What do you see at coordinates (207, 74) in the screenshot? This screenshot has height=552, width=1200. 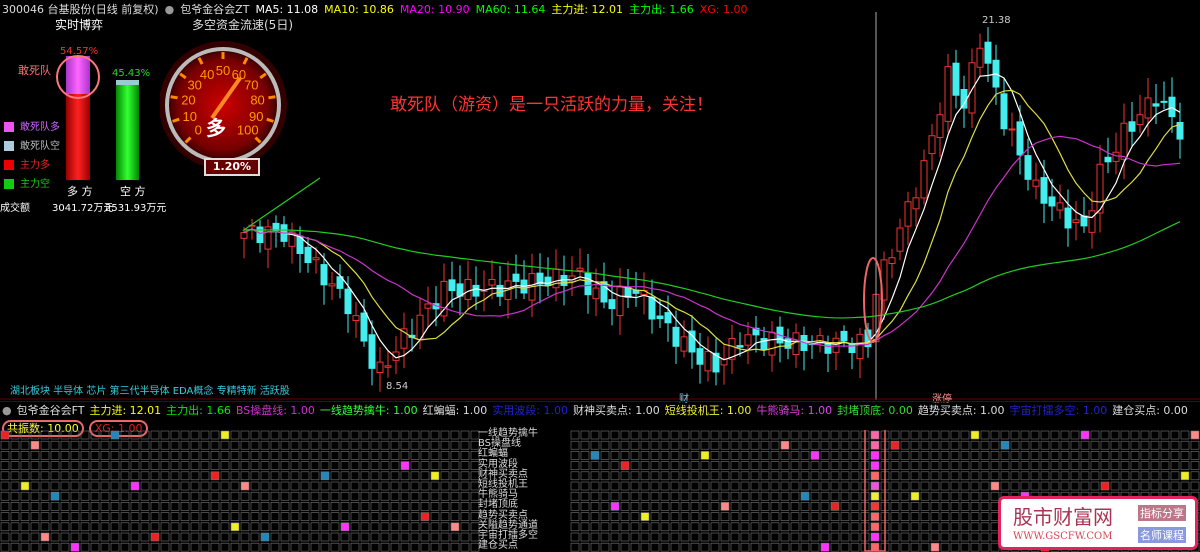 I see `gauge-tick-label: 40` at bounding box center [207, 74].